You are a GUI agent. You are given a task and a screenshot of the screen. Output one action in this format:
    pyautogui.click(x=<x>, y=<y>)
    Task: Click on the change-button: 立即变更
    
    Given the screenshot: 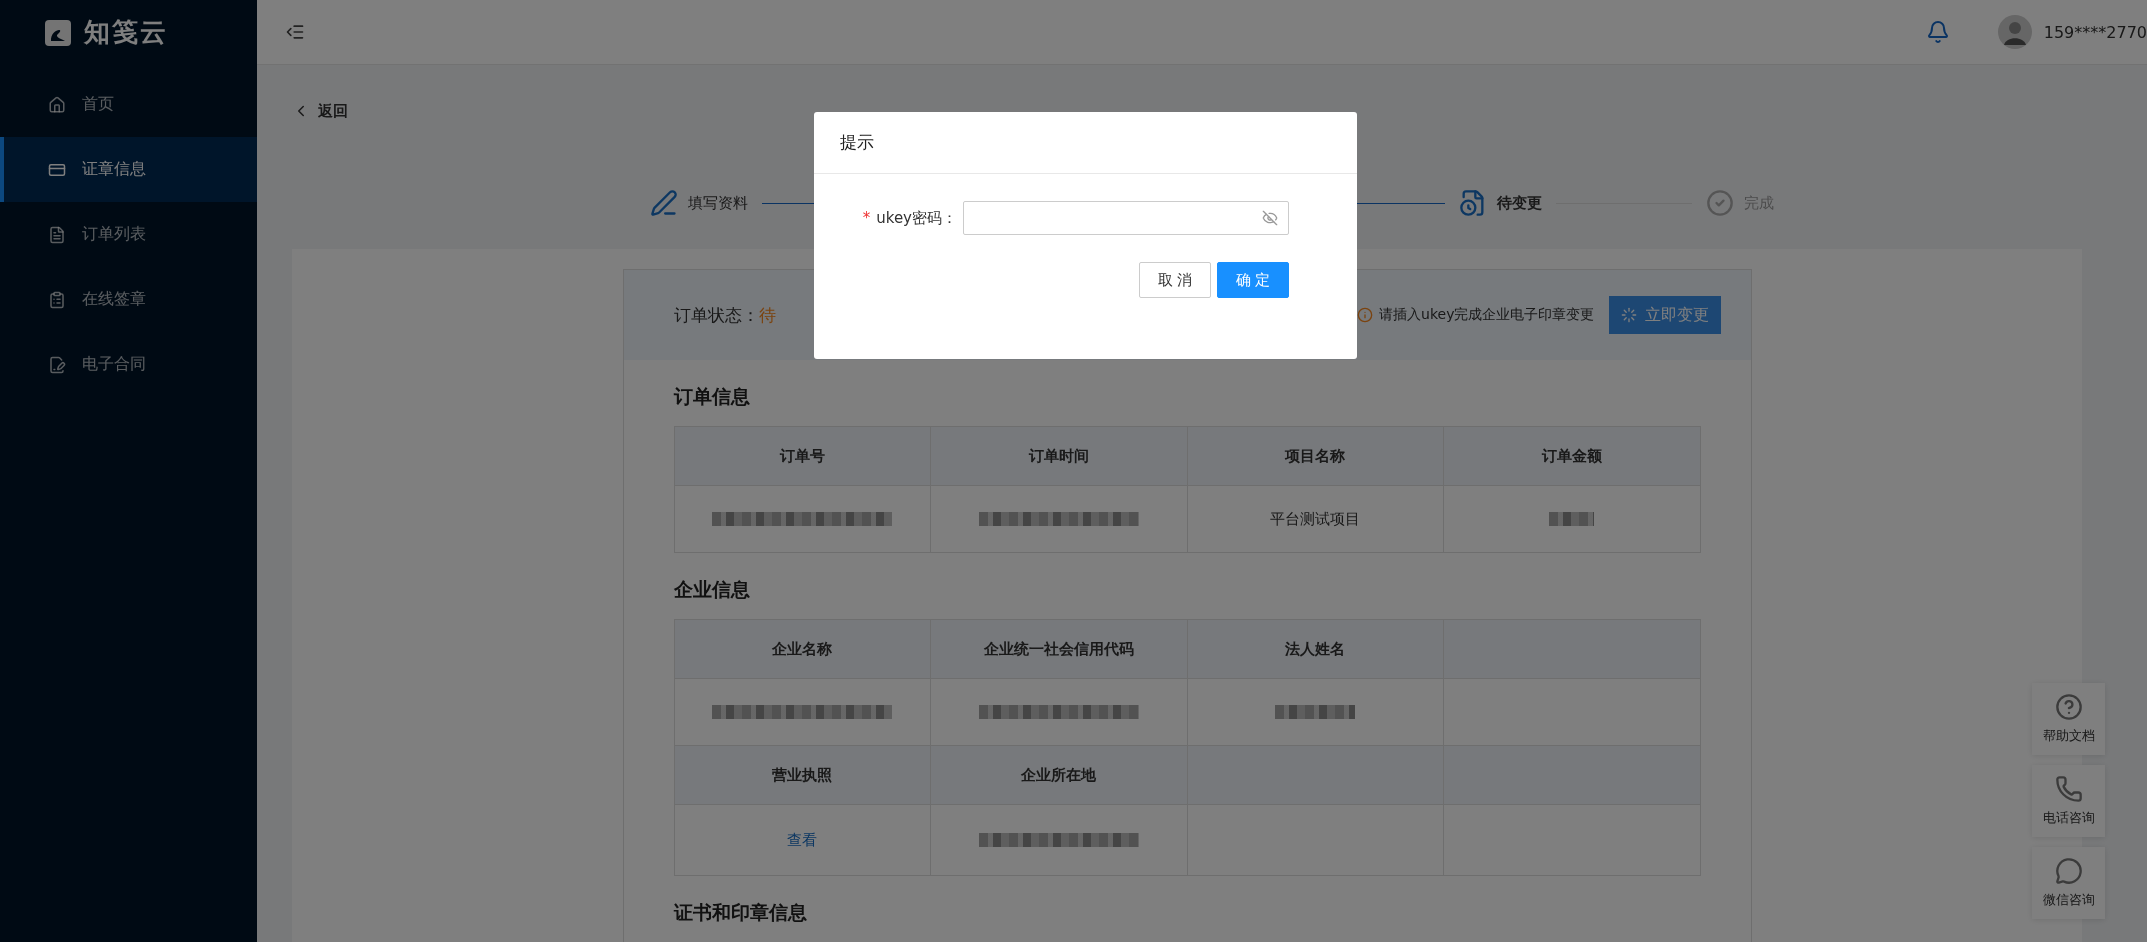 What is the action you would take?
    pyautogui.click(x=1664, y=315)
    